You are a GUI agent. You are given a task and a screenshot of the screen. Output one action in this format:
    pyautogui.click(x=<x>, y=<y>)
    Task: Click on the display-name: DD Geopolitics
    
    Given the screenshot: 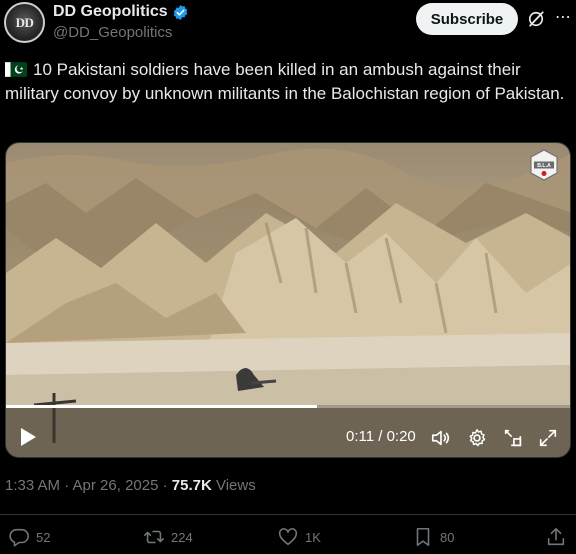 What is the action you would take?
    pyautogui.click(x=110, y=12)
    